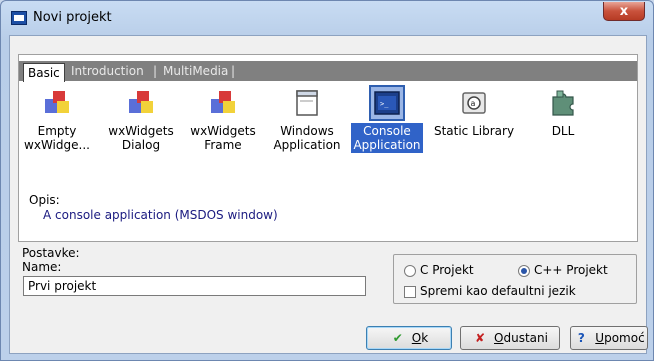 The image size is (654, 361). What do you see at coordinates (510, 338) in the screenshot?
I see `cancel-button: ✘ Odustani` at bounding box center [510, 338].